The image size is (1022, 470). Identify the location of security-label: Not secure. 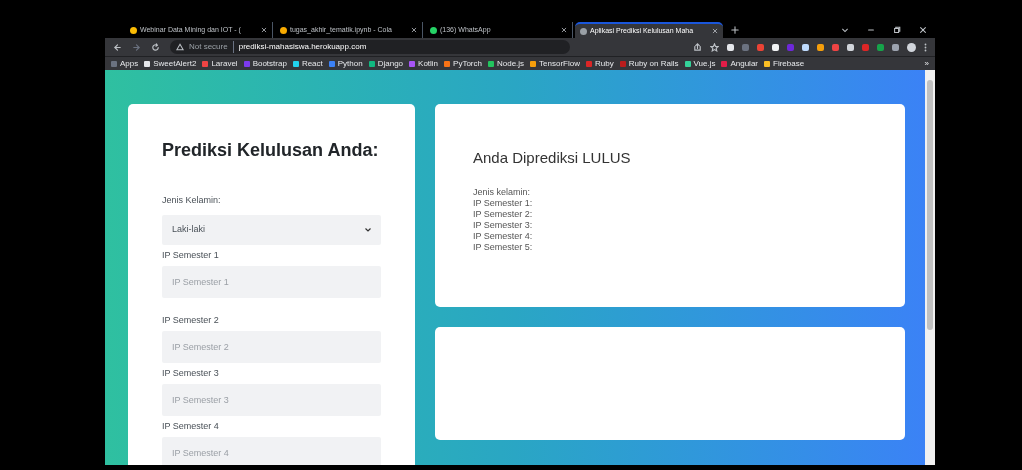
(208, 47).